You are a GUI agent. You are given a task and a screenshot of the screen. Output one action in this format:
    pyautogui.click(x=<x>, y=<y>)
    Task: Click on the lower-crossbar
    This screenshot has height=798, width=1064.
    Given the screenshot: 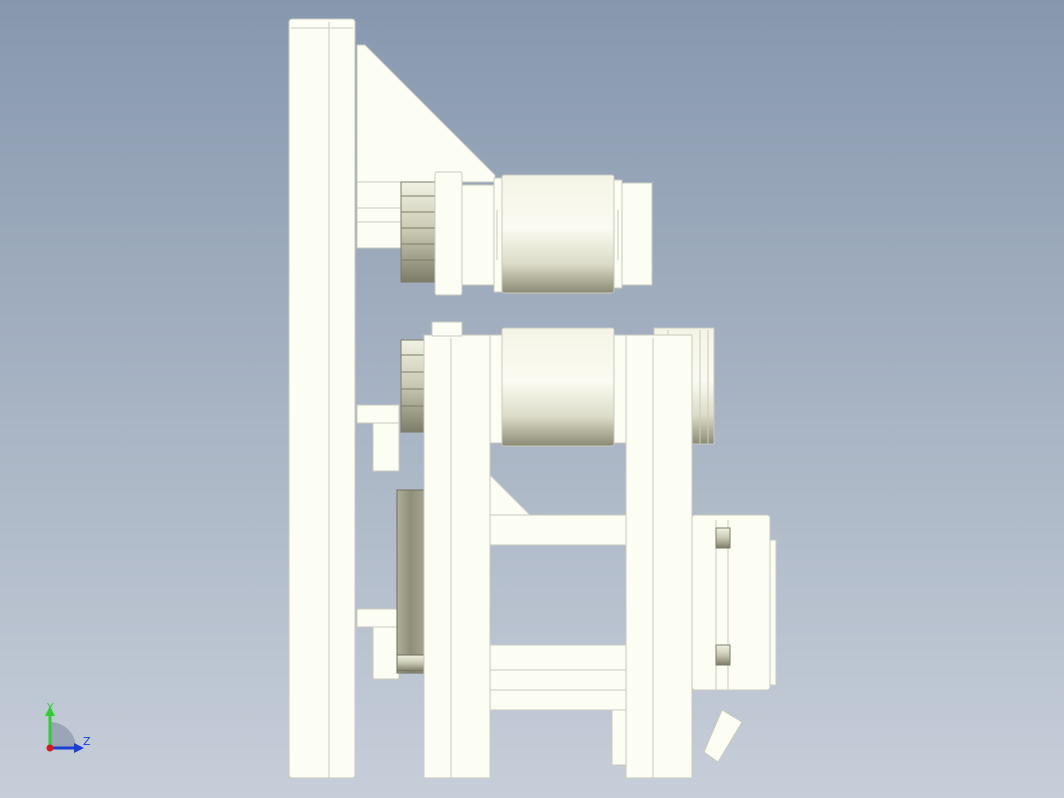 What is the action you would take?
    pyautogui.click(x=558, y=677)
    